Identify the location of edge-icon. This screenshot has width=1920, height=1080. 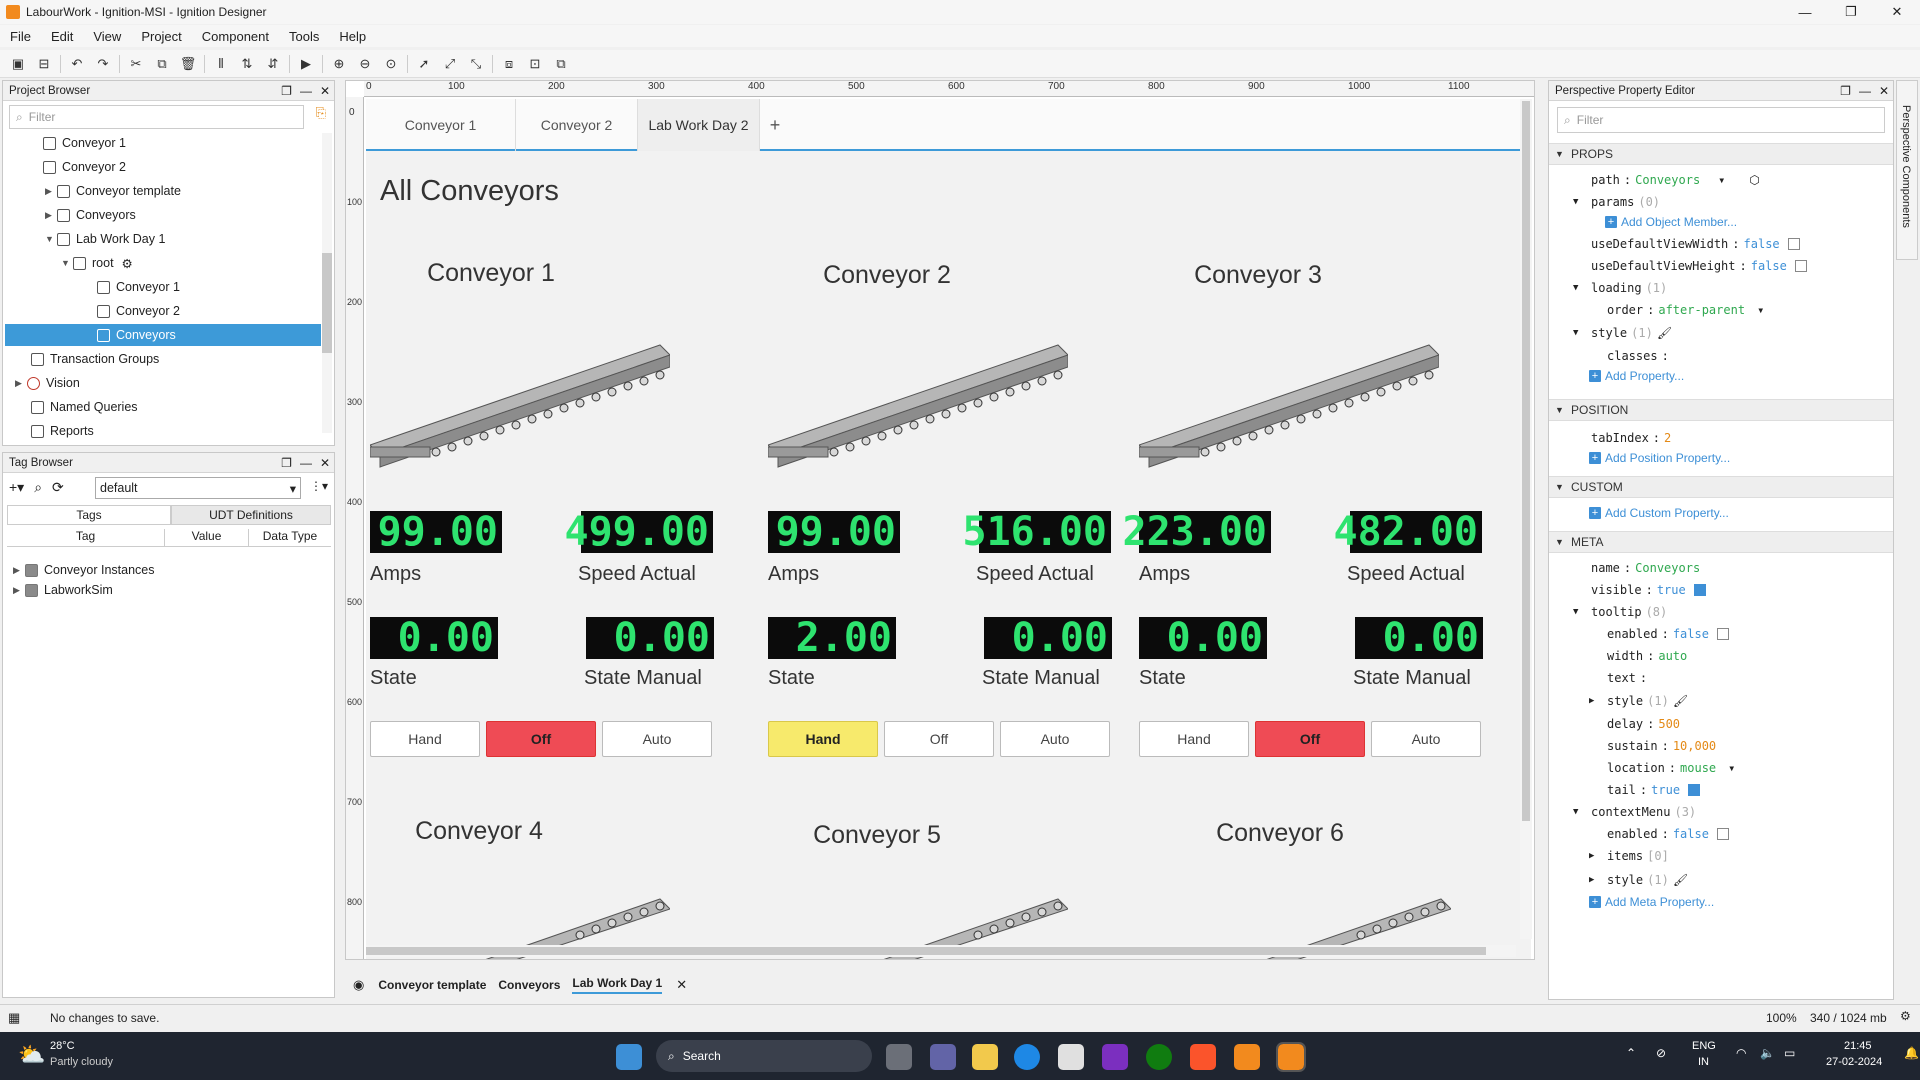
(1027, 1057).